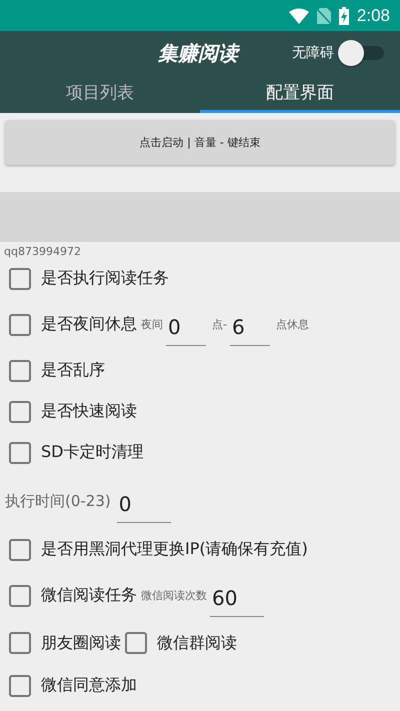 The image size is (400, 711). Describe the element at coordinates (89, 324) in the screenshot. I see `checkbox-label: 是否夜间休息` at that location.